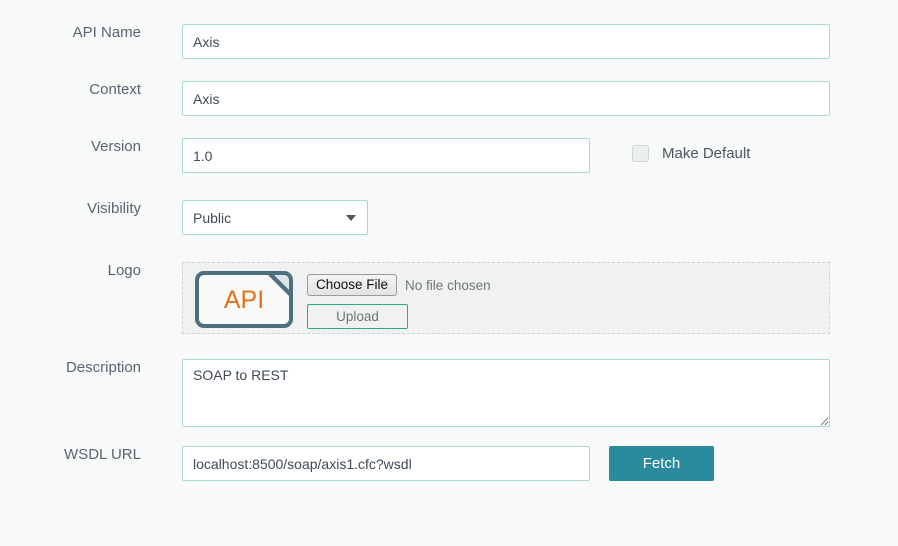  I want to click on api-name-input, so click(506, 41).